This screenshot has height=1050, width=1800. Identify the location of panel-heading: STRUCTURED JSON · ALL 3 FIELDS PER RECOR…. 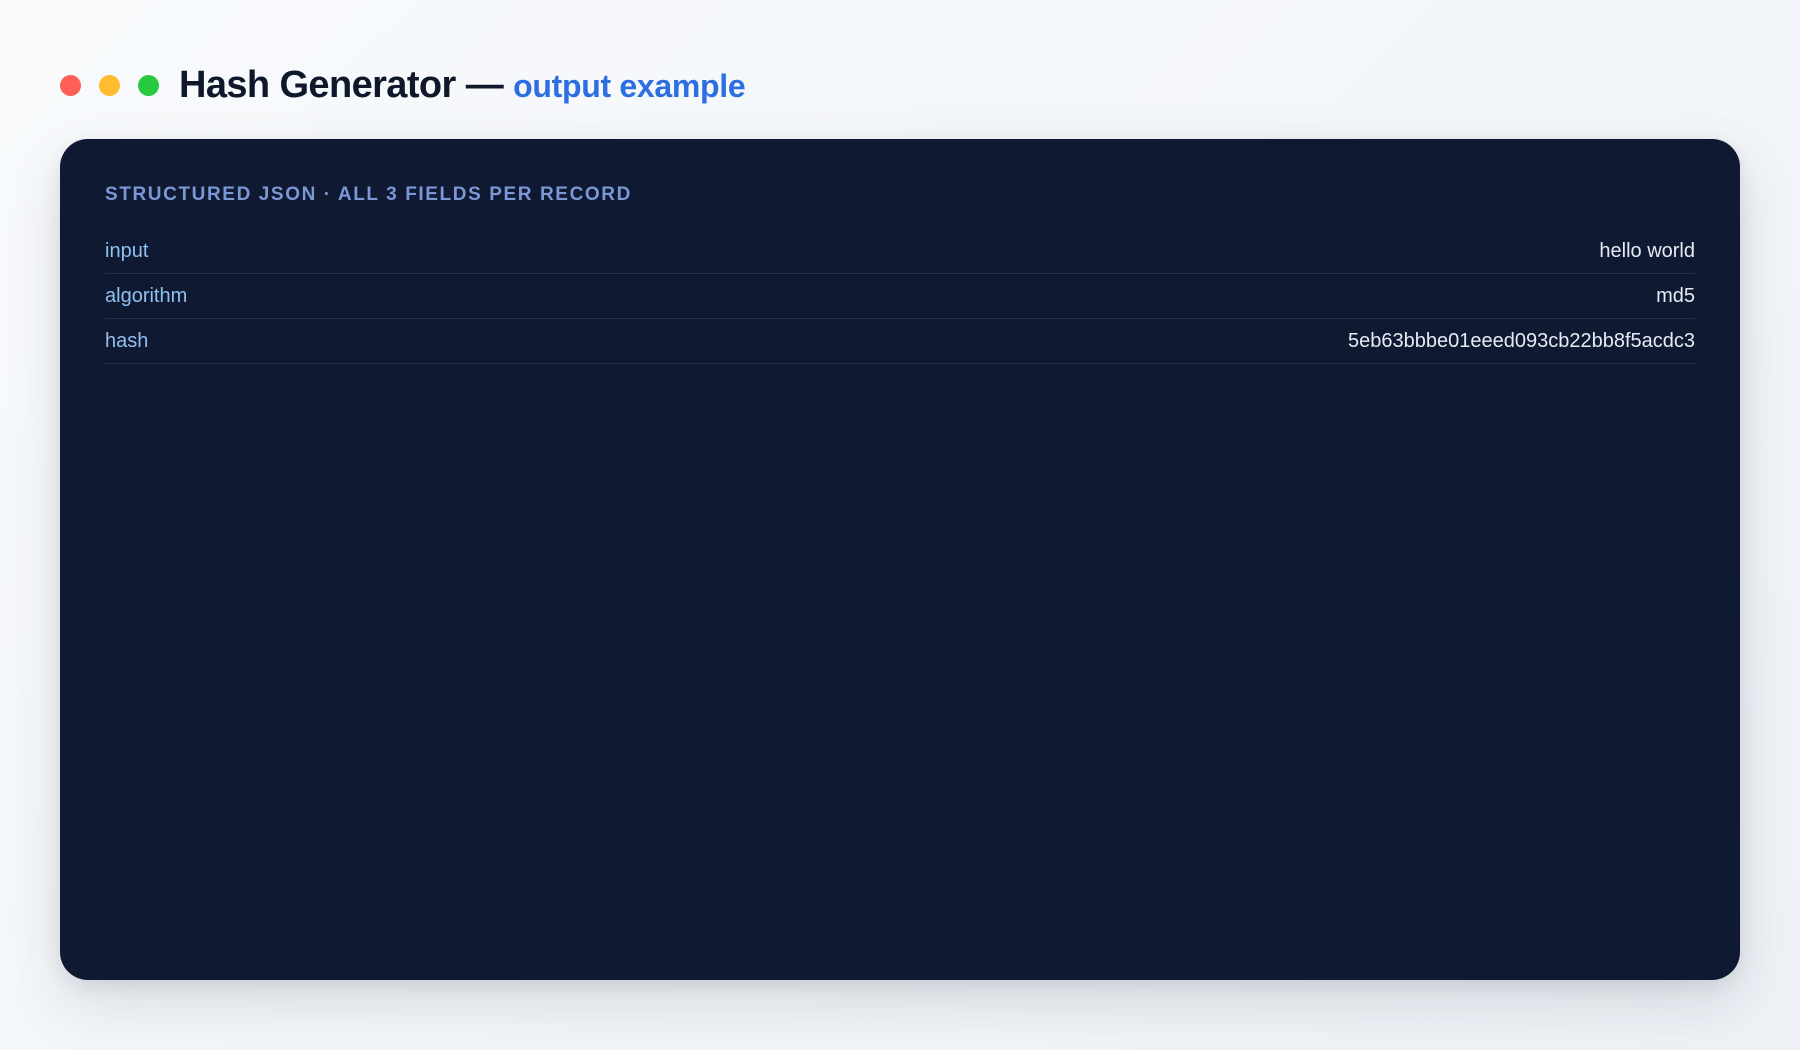
(368, 194).